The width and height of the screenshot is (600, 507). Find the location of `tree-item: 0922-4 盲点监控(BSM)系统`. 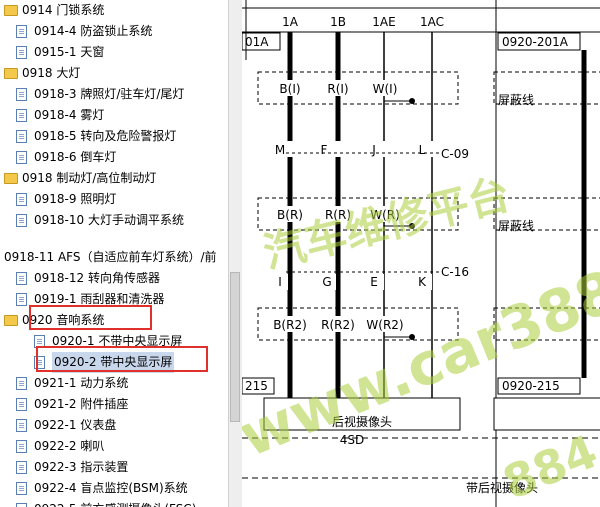

tree-item: 0922-4 盲点监控(BSM)系统 is located at coordinates (114, 488).